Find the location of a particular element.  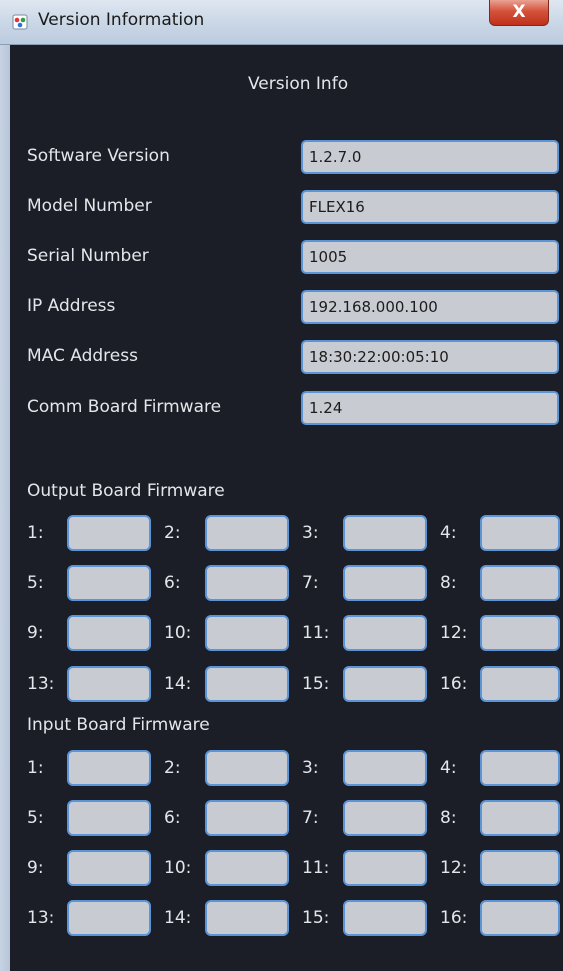

input-board-firmware-title: Input Board Firmware is located at coordinates (118, 725).